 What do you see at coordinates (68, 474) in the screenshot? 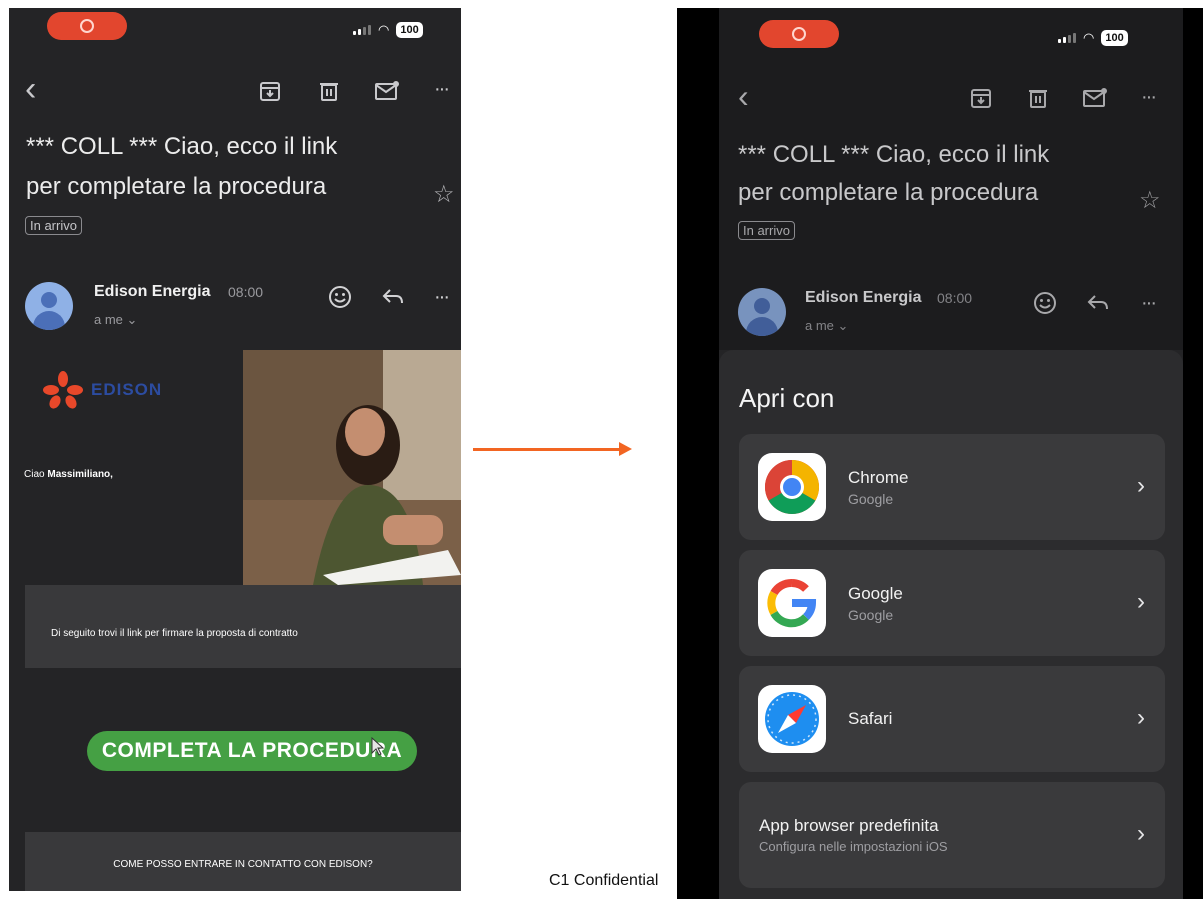
I see `greeting: Ciao Massimiliano,` at bounding box center [68, 474].